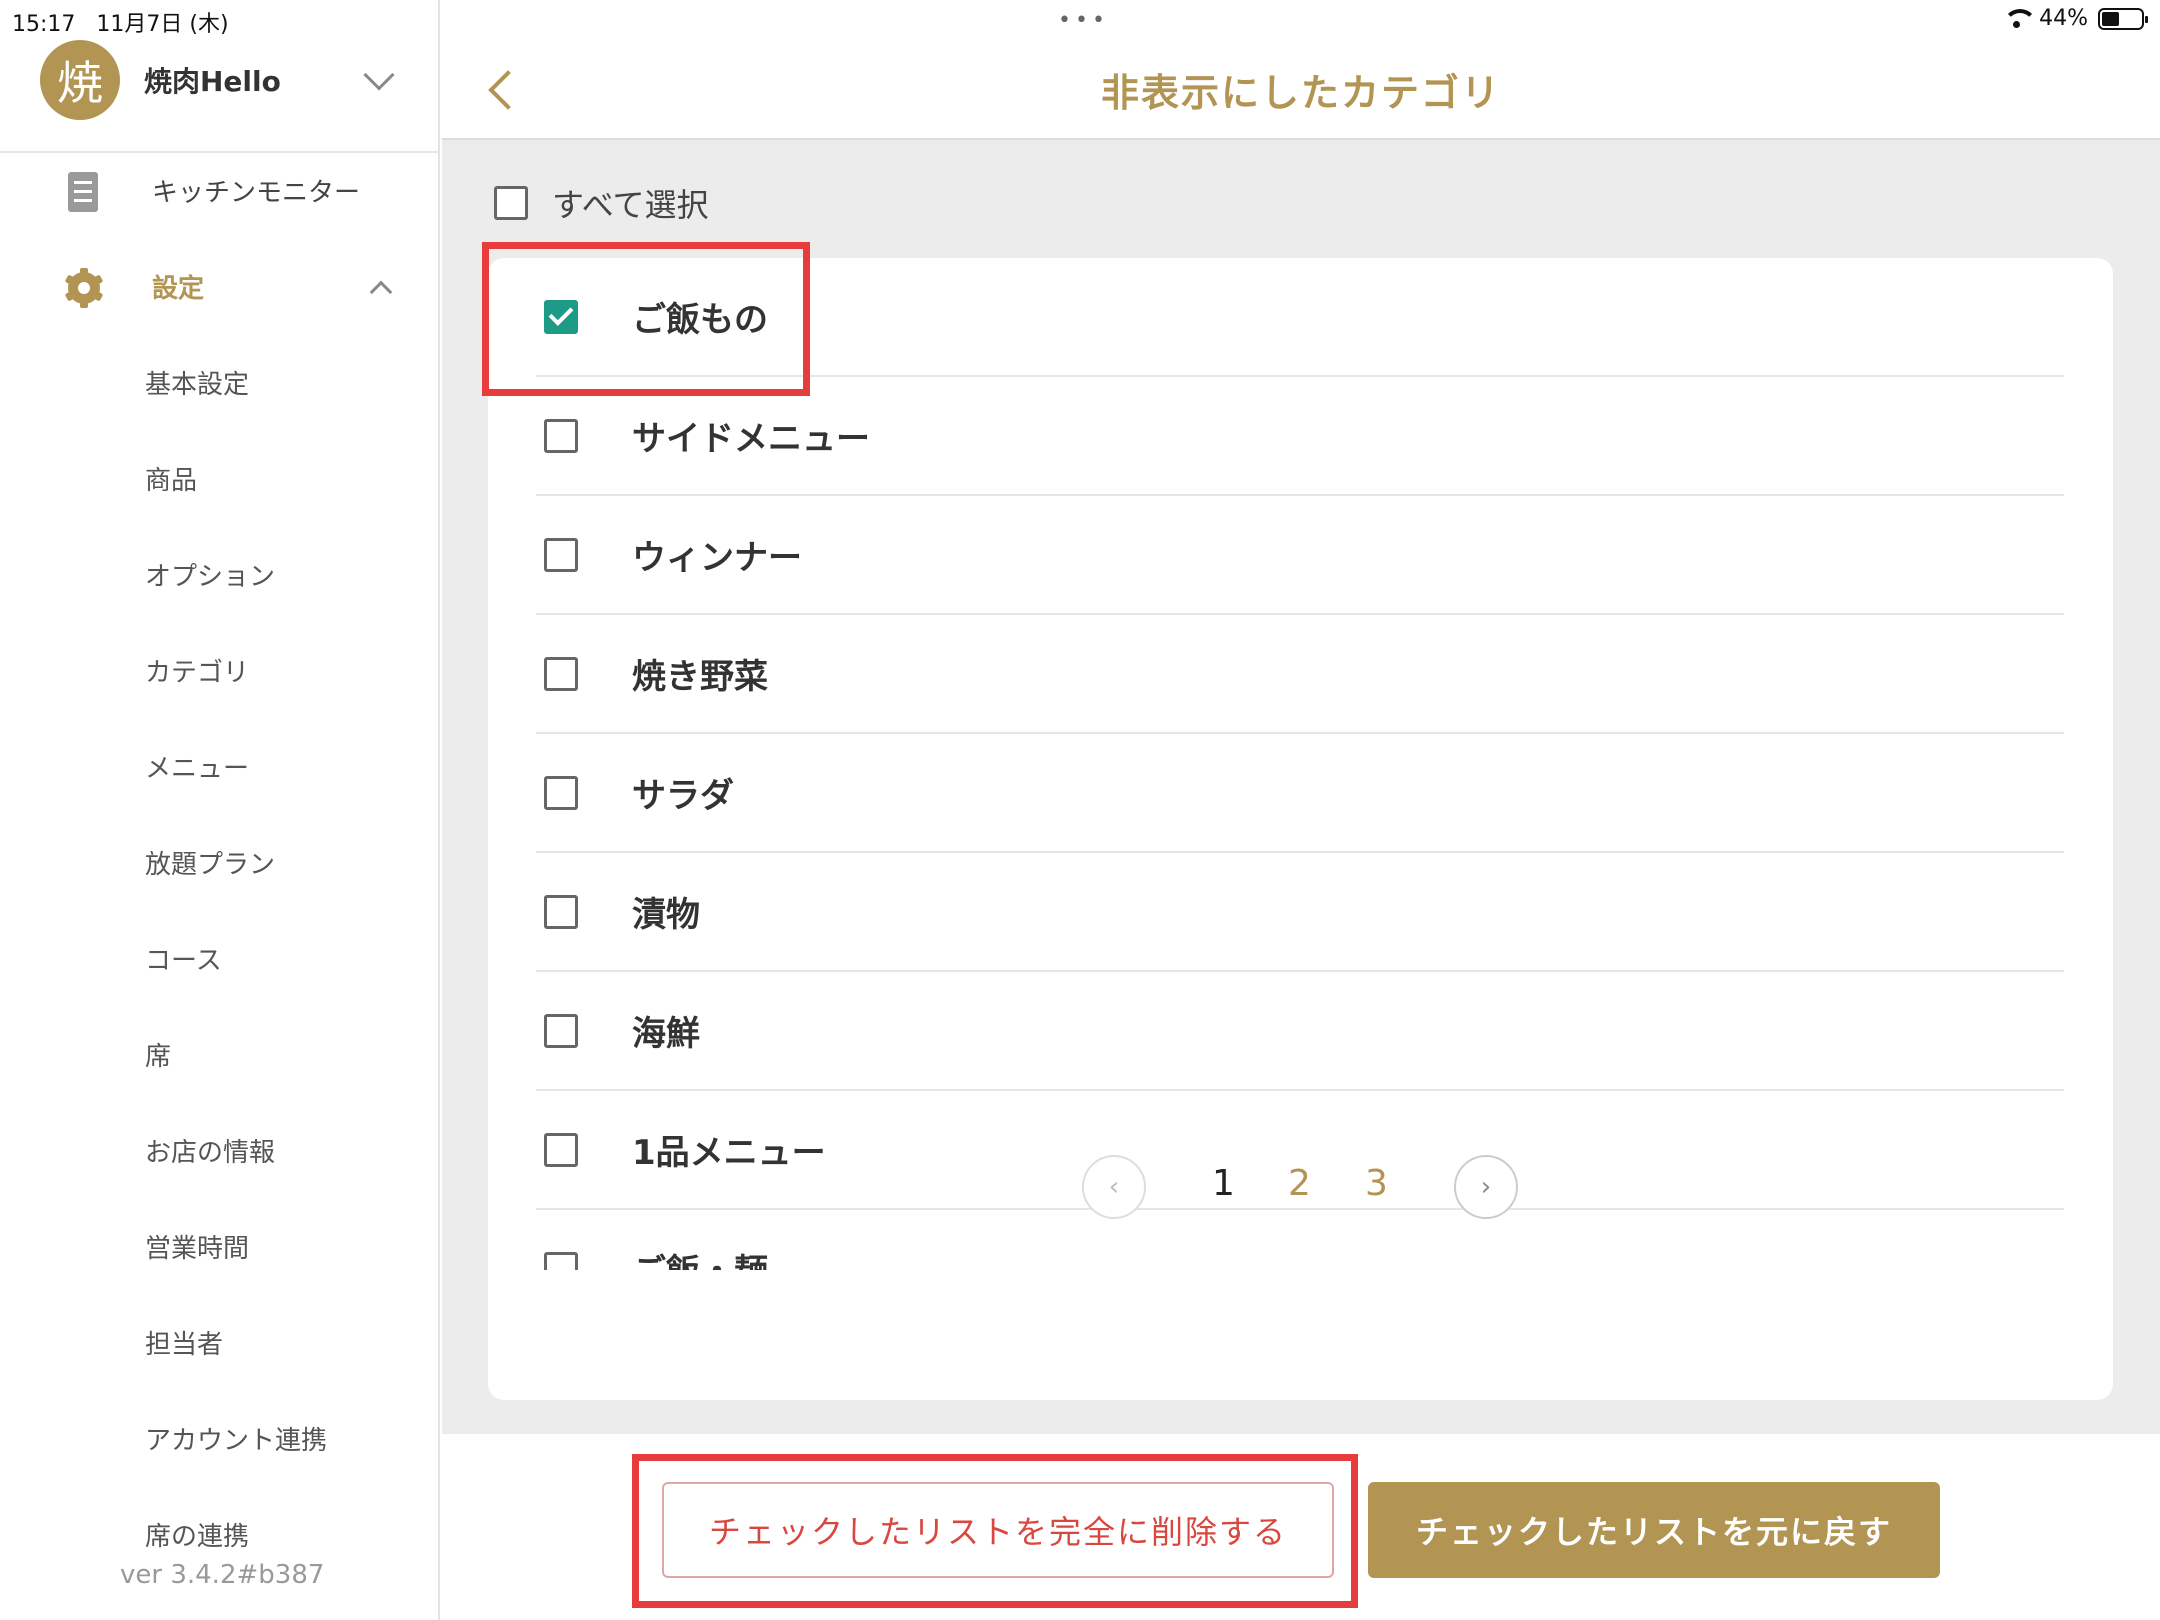  I want to click on sidebar-subitem: 営業時間, so click(197, 1246).